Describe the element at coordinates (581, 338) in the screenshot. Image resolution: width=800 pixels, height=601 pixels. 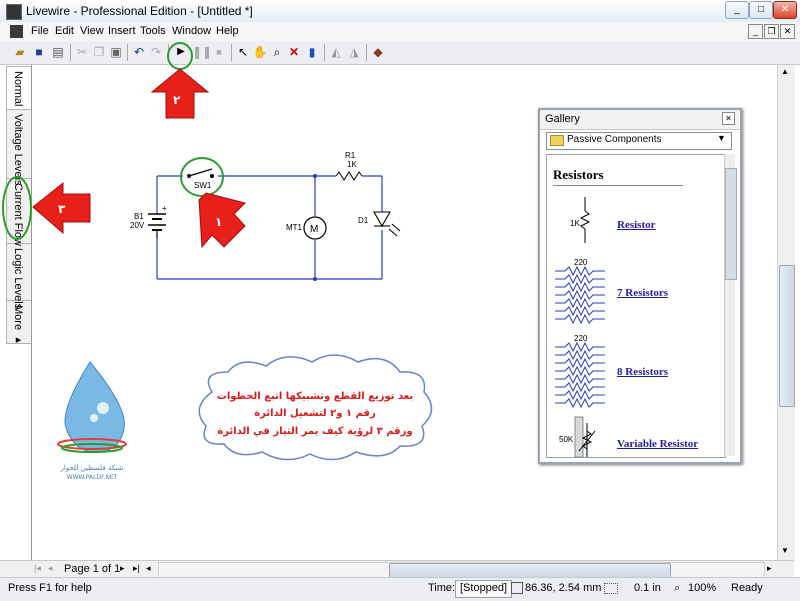
I see `item-3-value: 220` at that location.